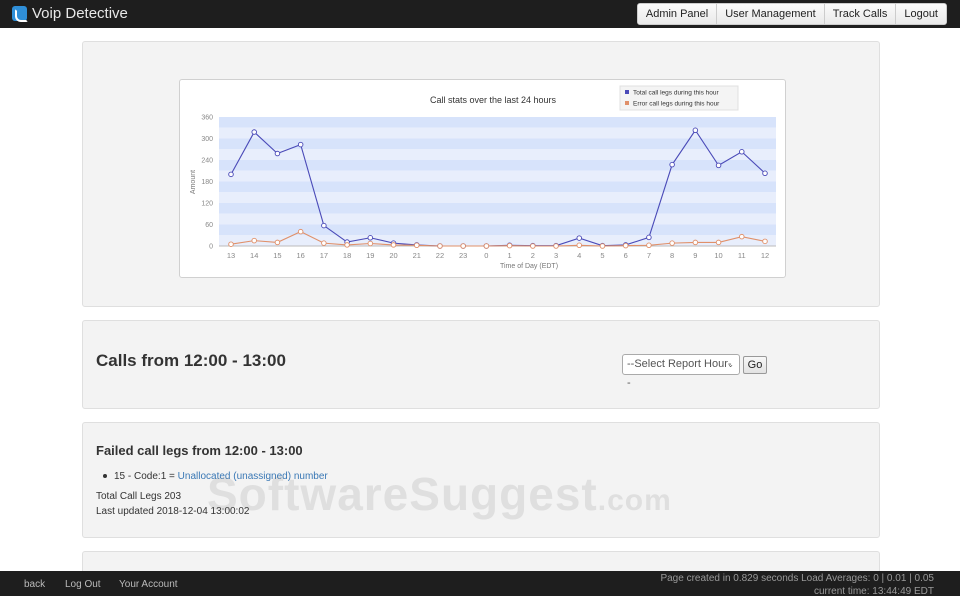  What do you see at coordinates (146, 476) in the screenshot?
I see `failed-call-item-text: 15 - Code:1 =` at bounding box center [146, 476].